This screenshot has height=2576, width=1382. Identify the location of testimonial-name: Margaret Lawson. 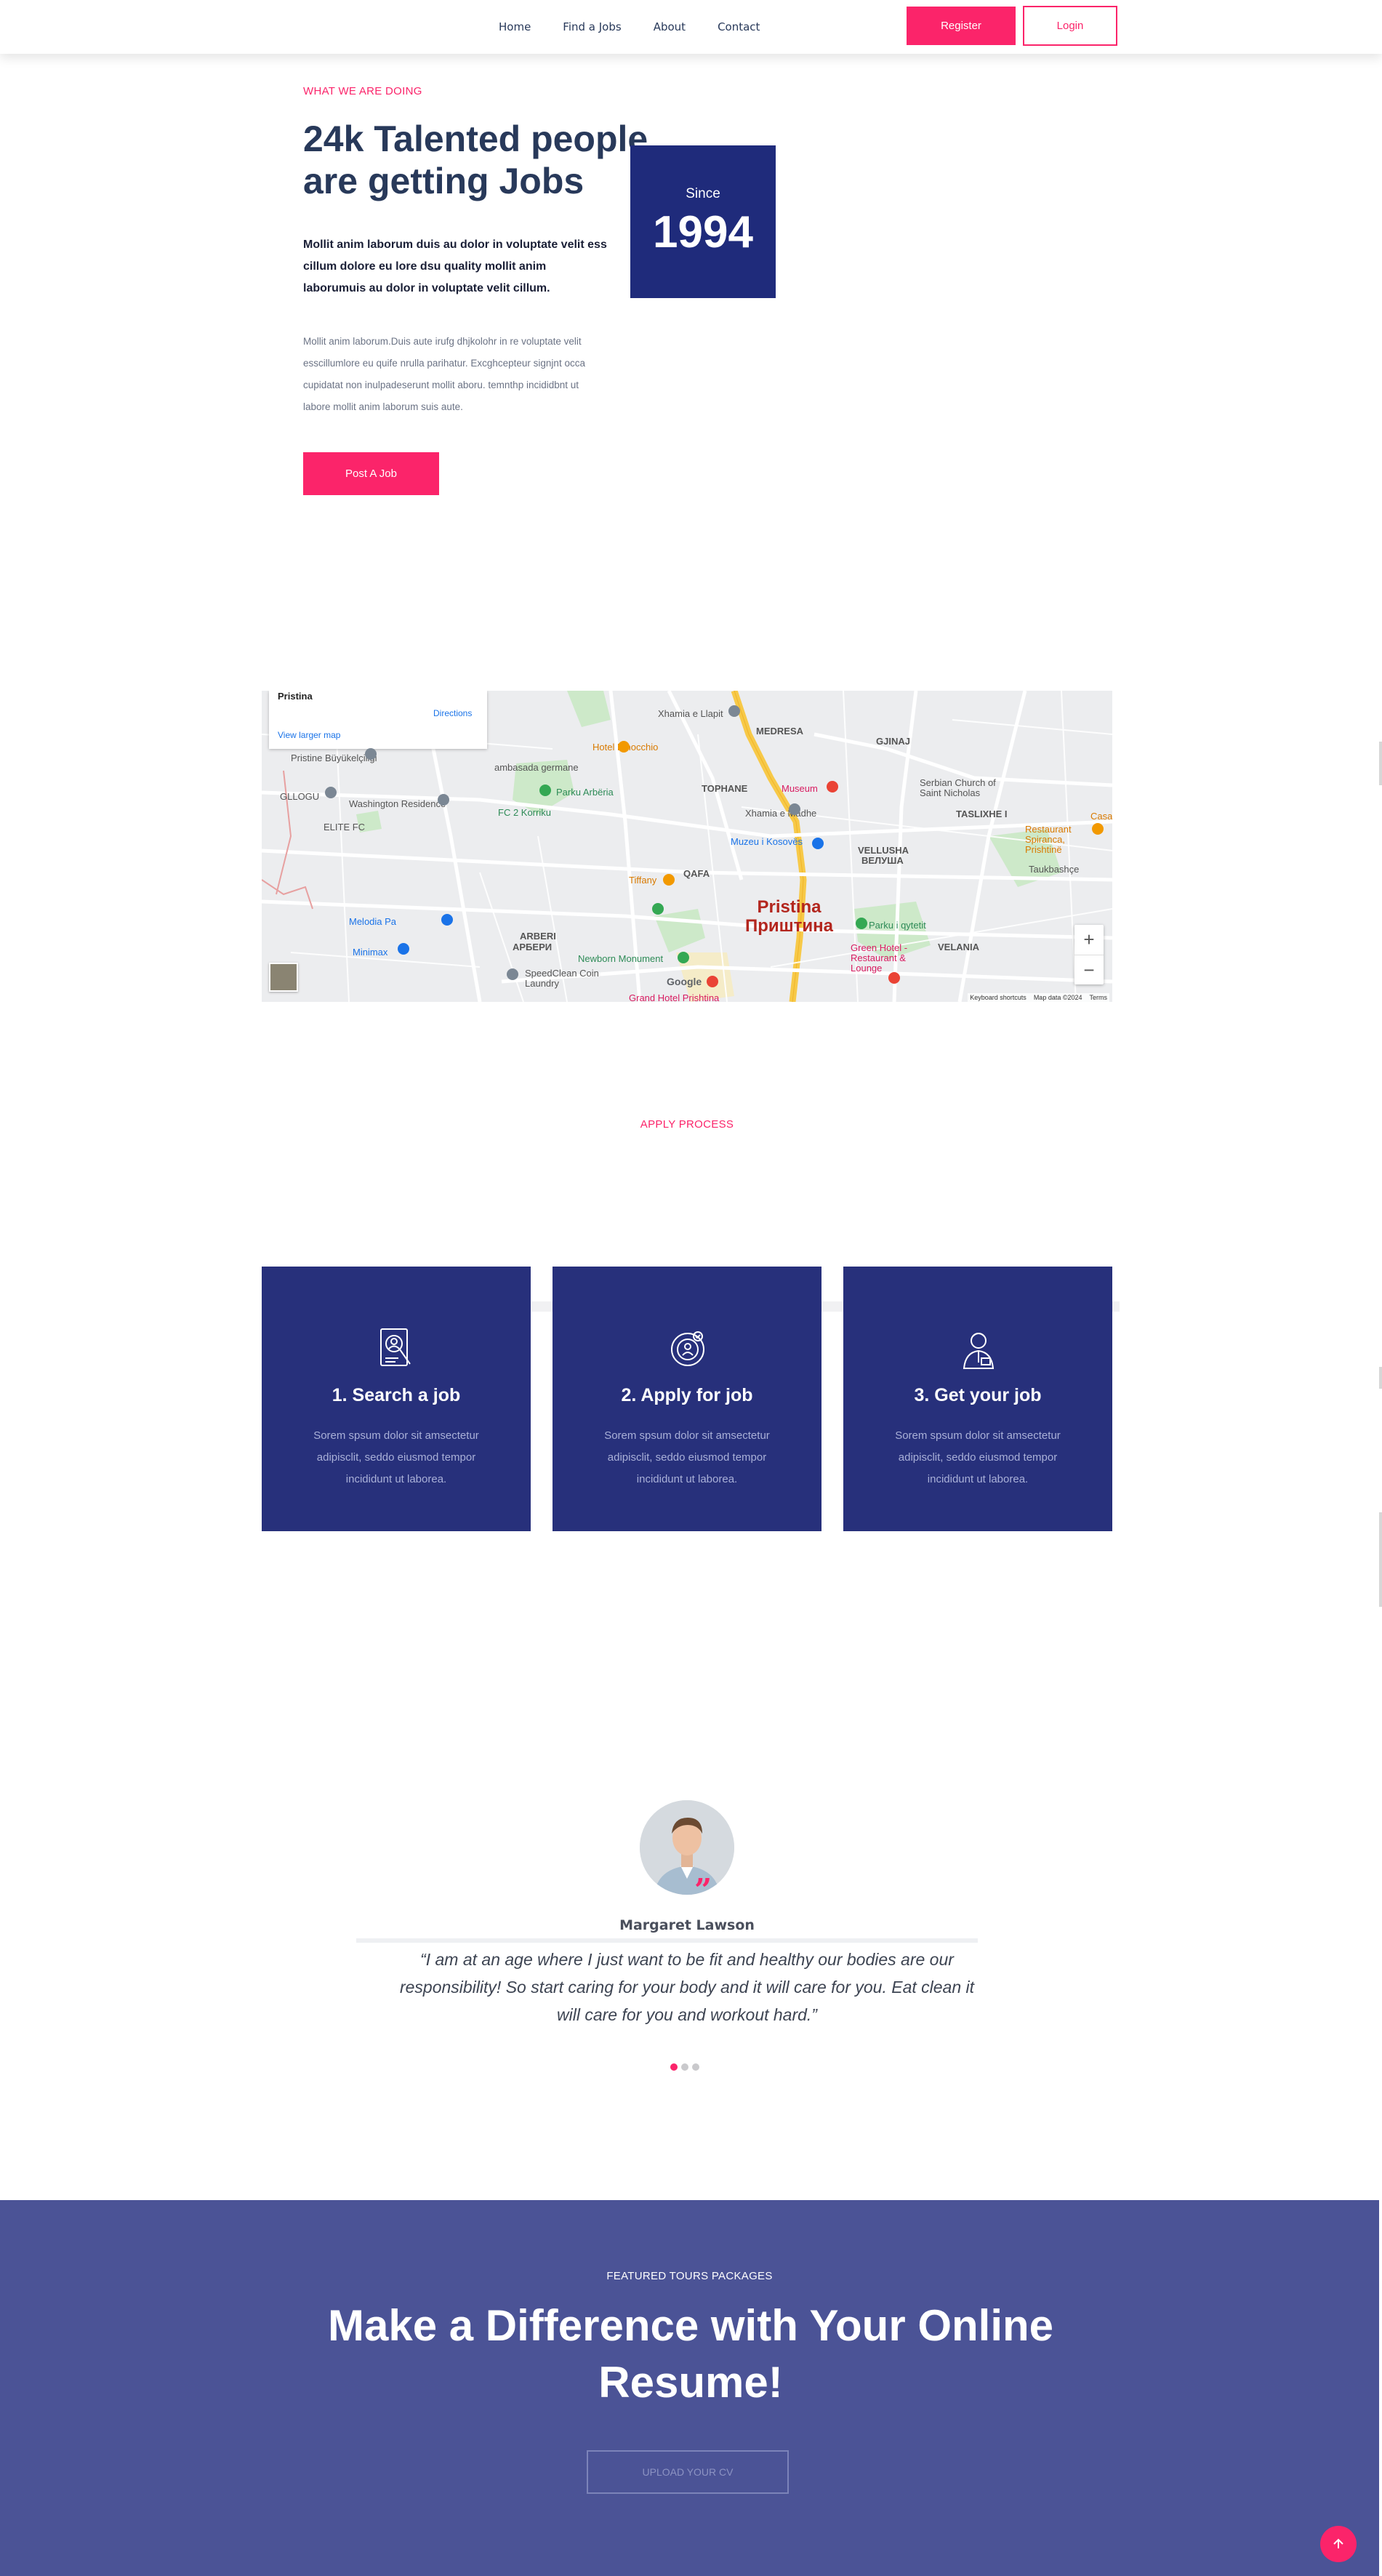
(687, 1925).